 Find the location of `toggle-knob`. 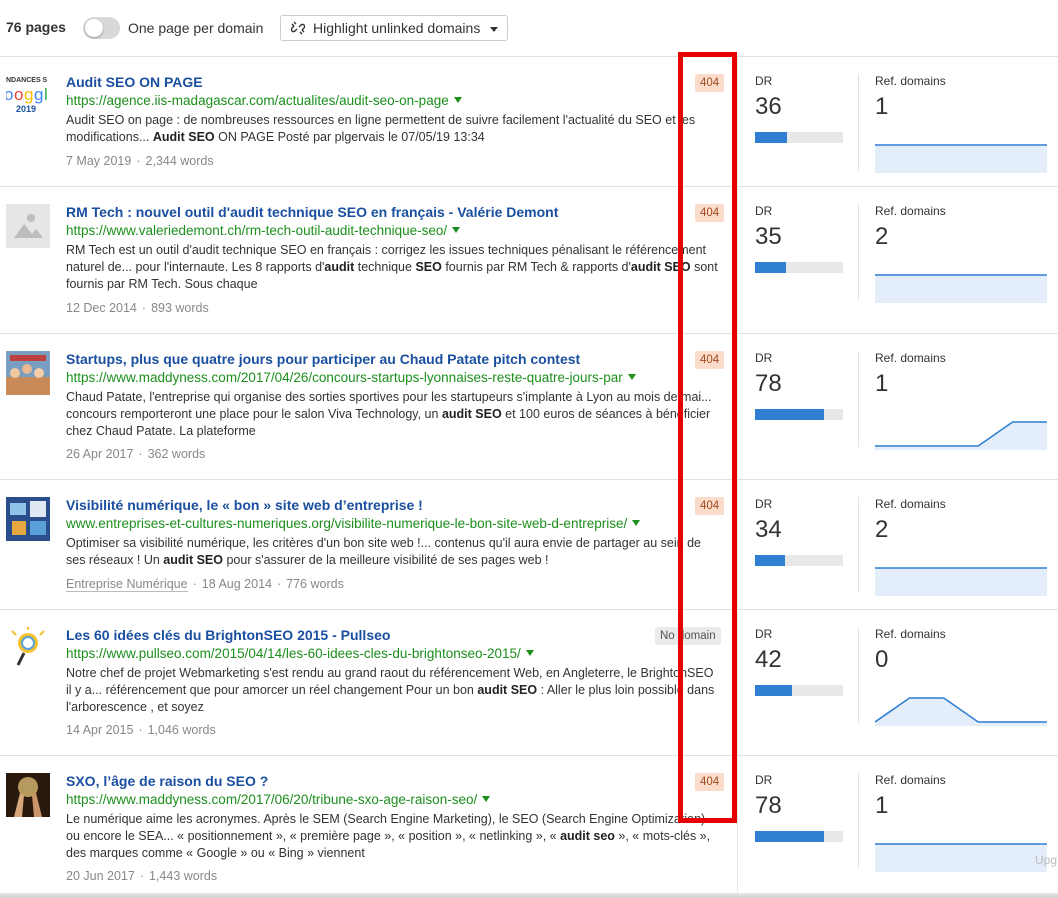

toggle-knob is located at coordinates (94, 28).